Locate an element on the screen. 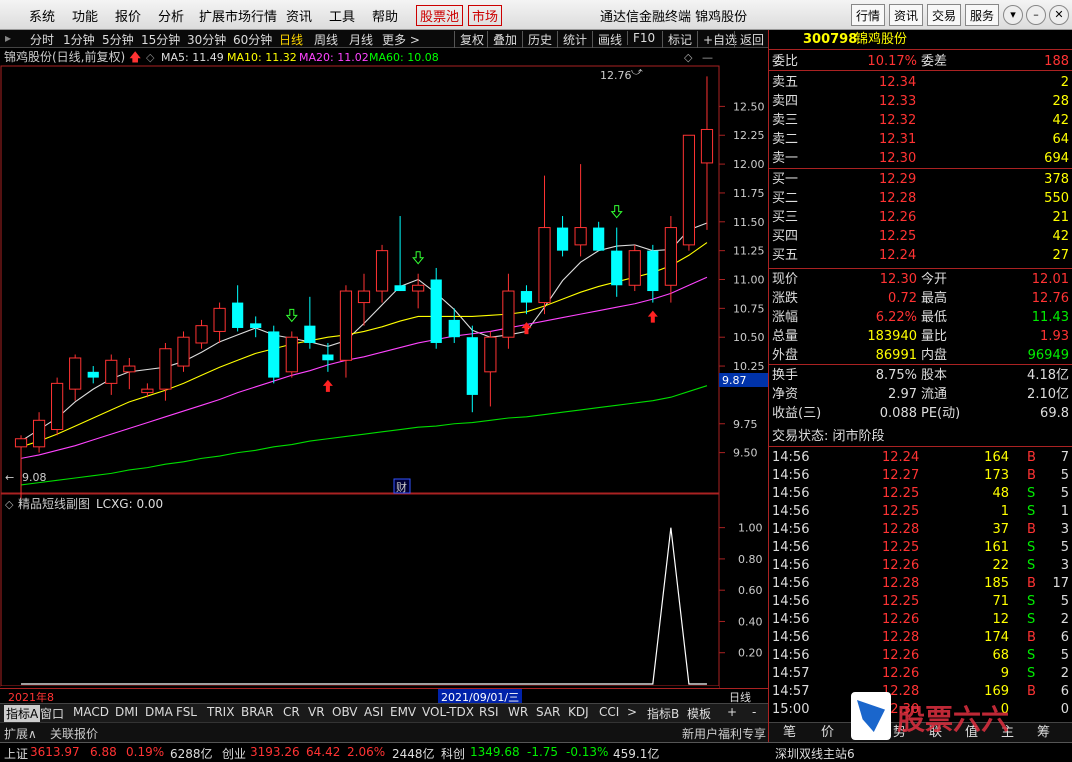  tab-vol-tdx: VOL-TDX is located at coordinates (448, 712).